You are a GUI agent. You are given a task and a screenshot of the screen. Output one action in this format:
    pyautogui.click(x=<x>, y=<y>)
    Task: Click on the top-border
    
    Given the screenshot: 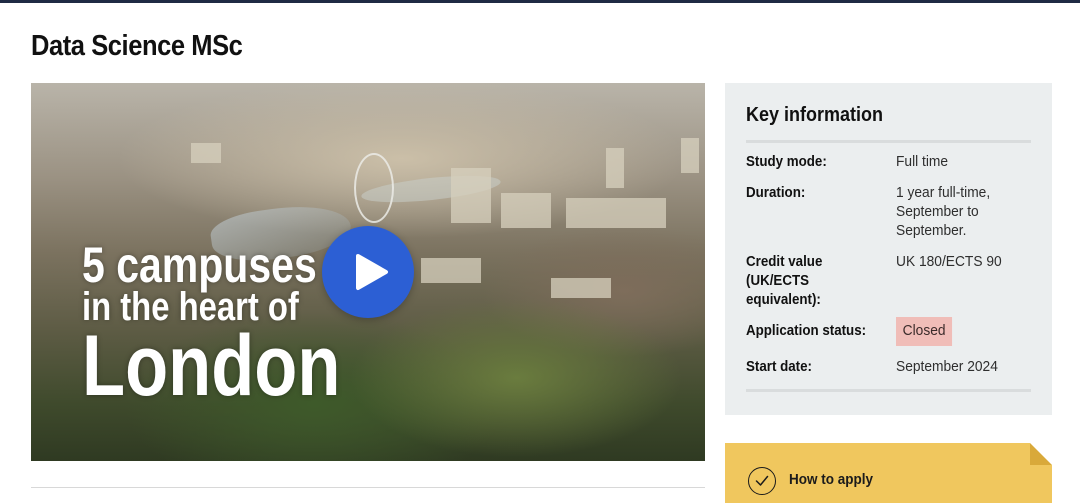 What is the action you would take?
    pyautogui.click(x=540, y=1)
    